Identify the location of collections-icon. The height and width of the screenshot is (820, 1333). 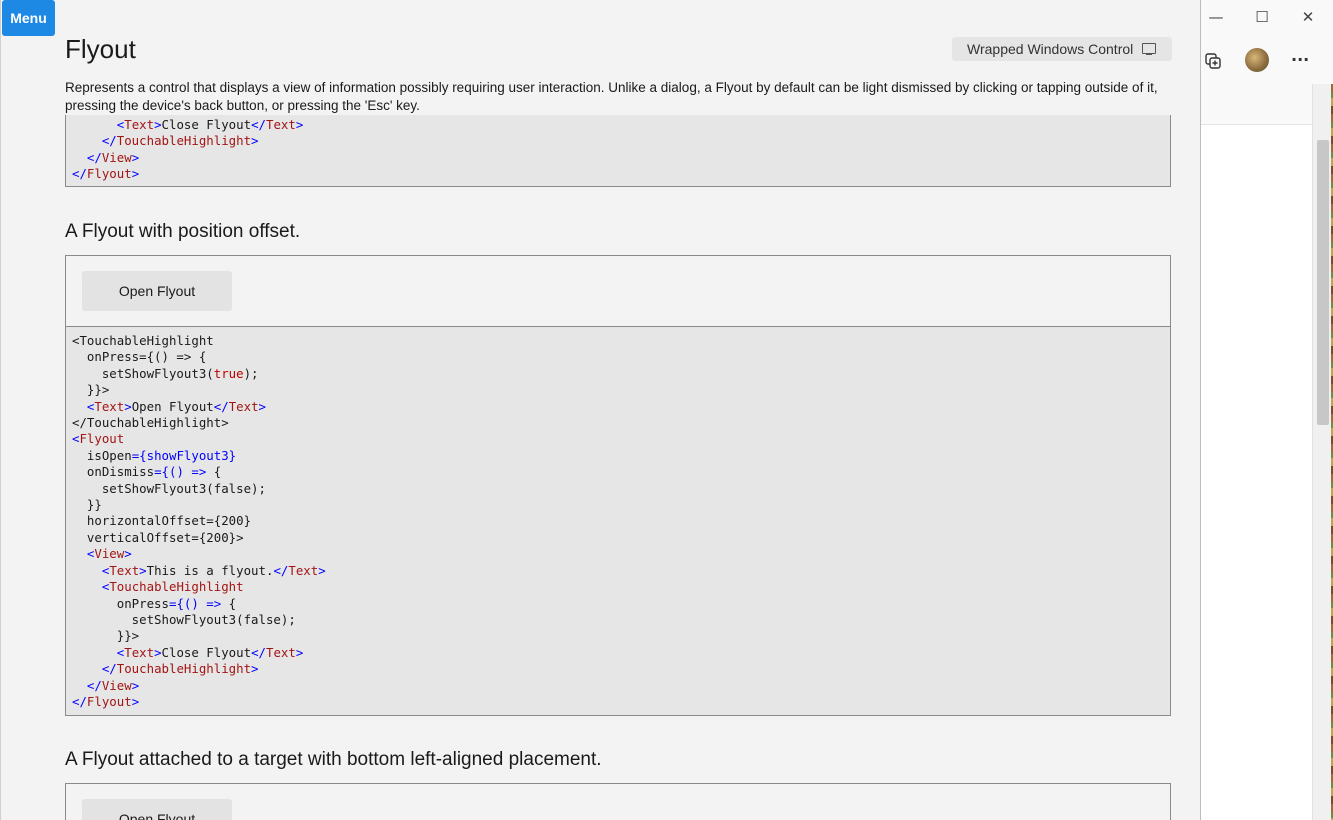
(1213, 61).